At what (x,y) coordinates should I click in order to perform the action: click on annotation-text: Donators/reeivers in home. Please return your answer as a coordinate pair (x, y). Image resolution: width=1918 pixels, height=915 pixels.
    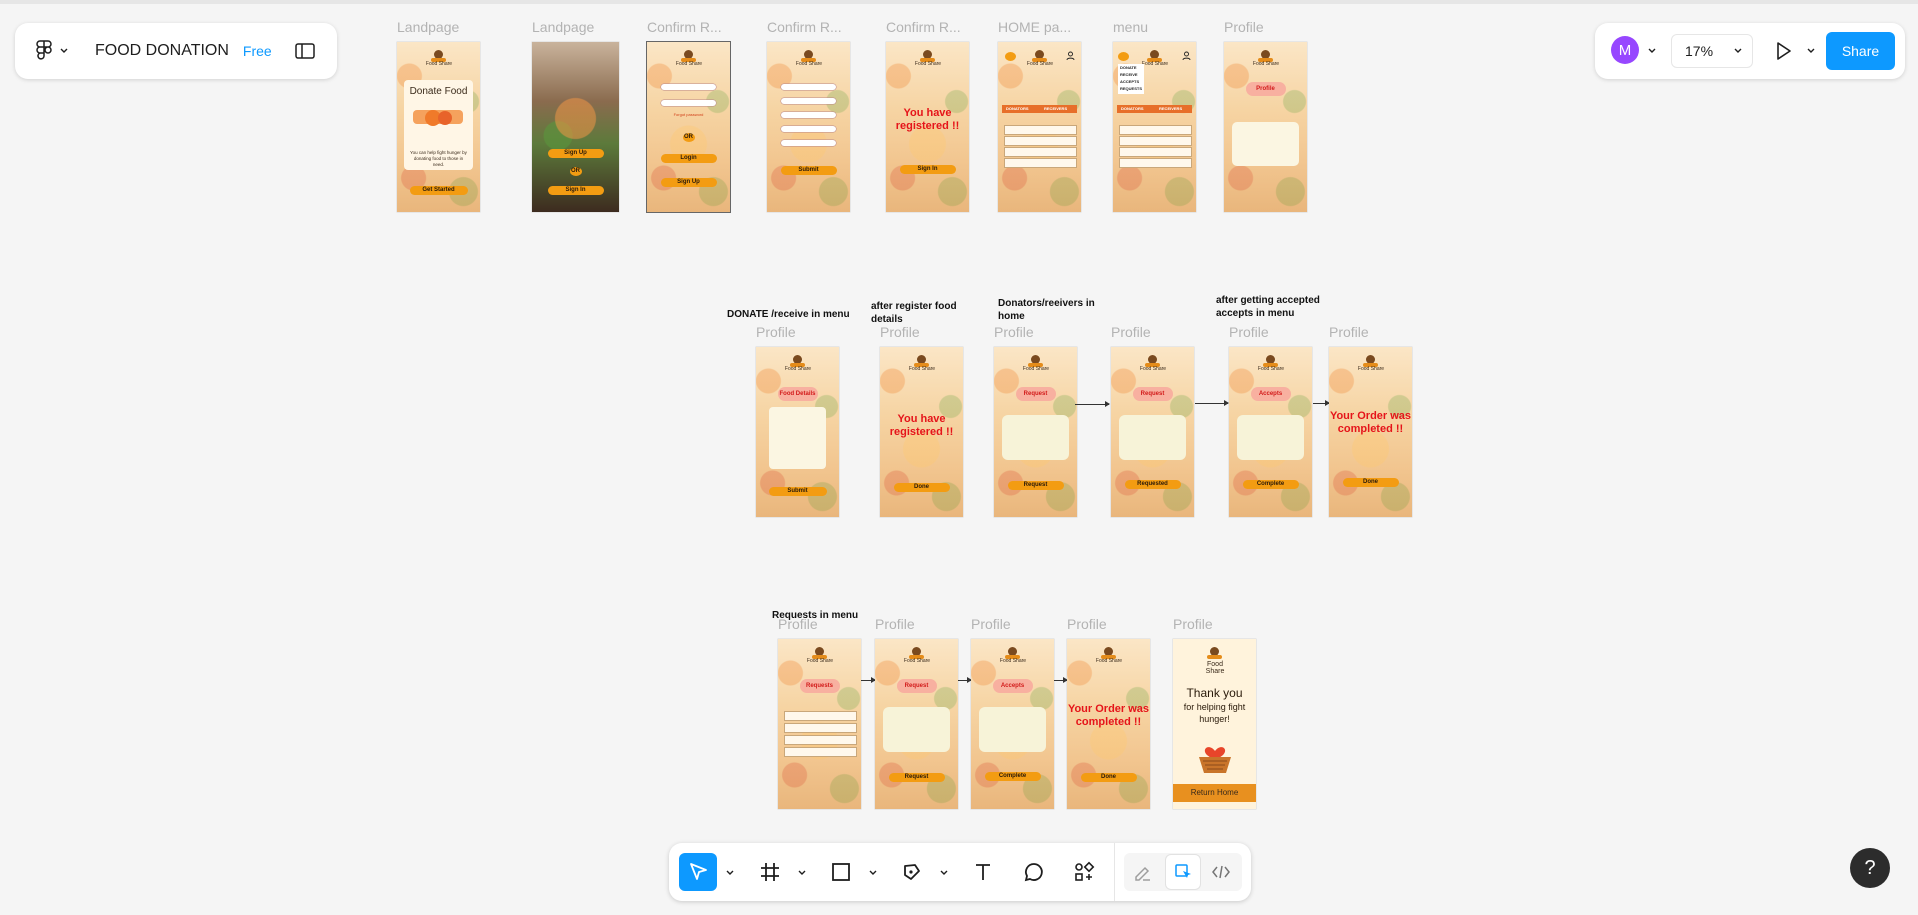
    Looking at the image, I should click on (1057, 310).